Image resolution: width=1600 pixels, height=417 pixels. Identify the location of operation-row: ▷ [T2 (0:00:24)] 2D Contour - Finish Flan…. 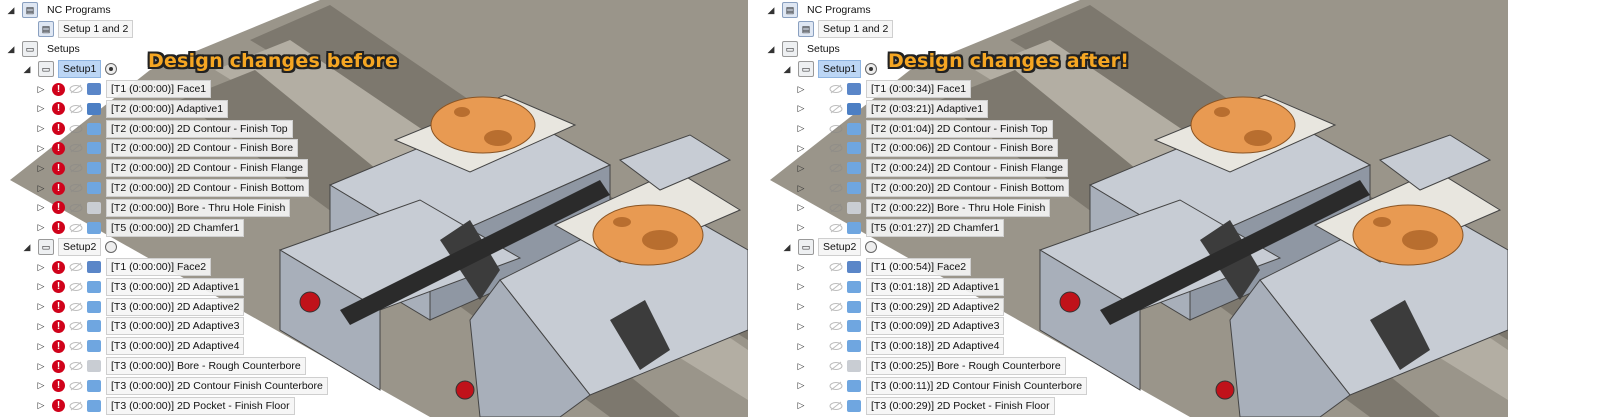
(932, 168).